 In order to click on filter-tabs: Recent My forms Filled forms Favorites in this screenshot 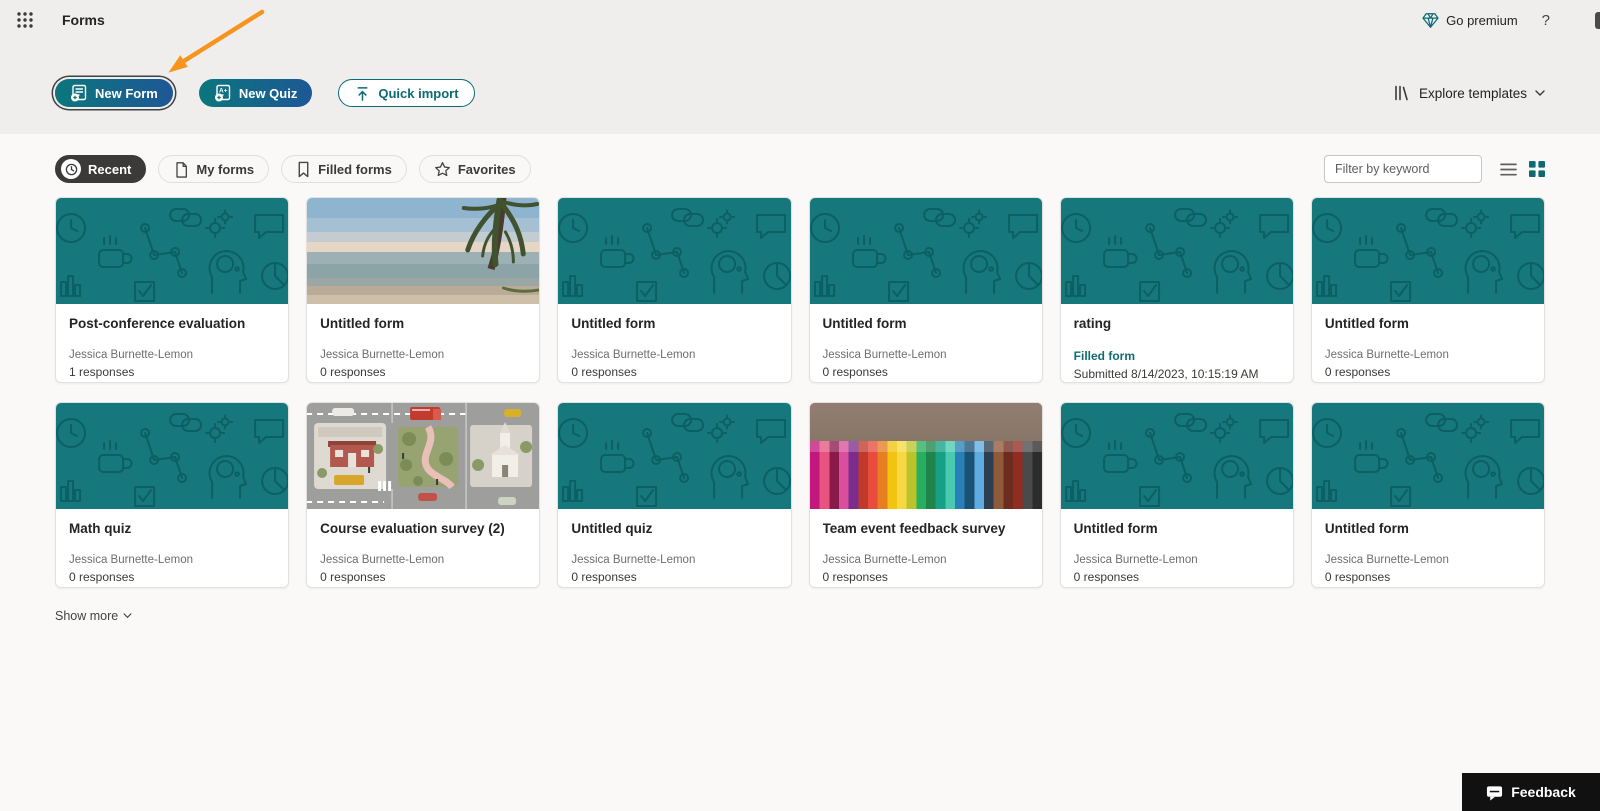, I will do `click(293, 169)`.